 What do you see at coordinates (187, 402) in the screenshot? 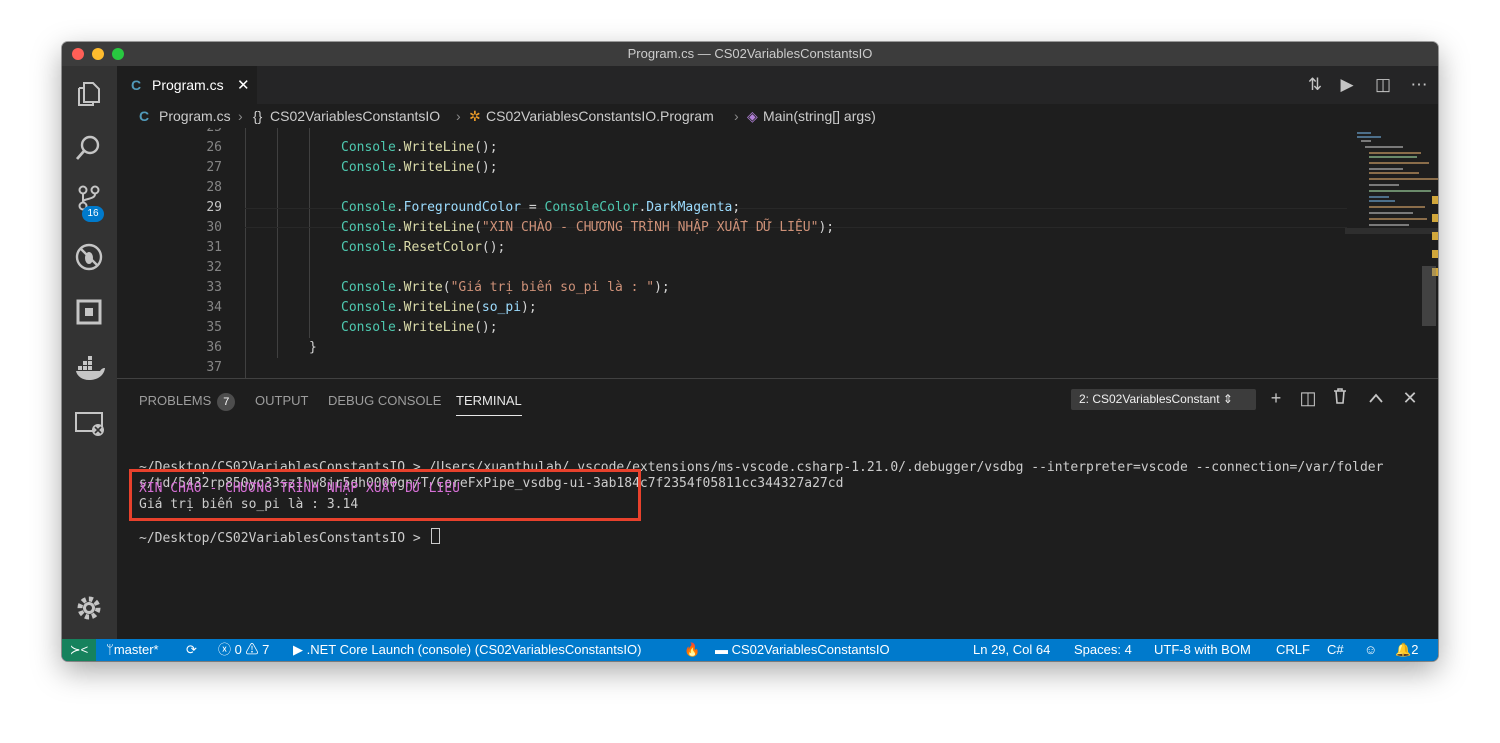
I see `tab-problems: PROBLEMS 7` at bounding box center [187, 402].